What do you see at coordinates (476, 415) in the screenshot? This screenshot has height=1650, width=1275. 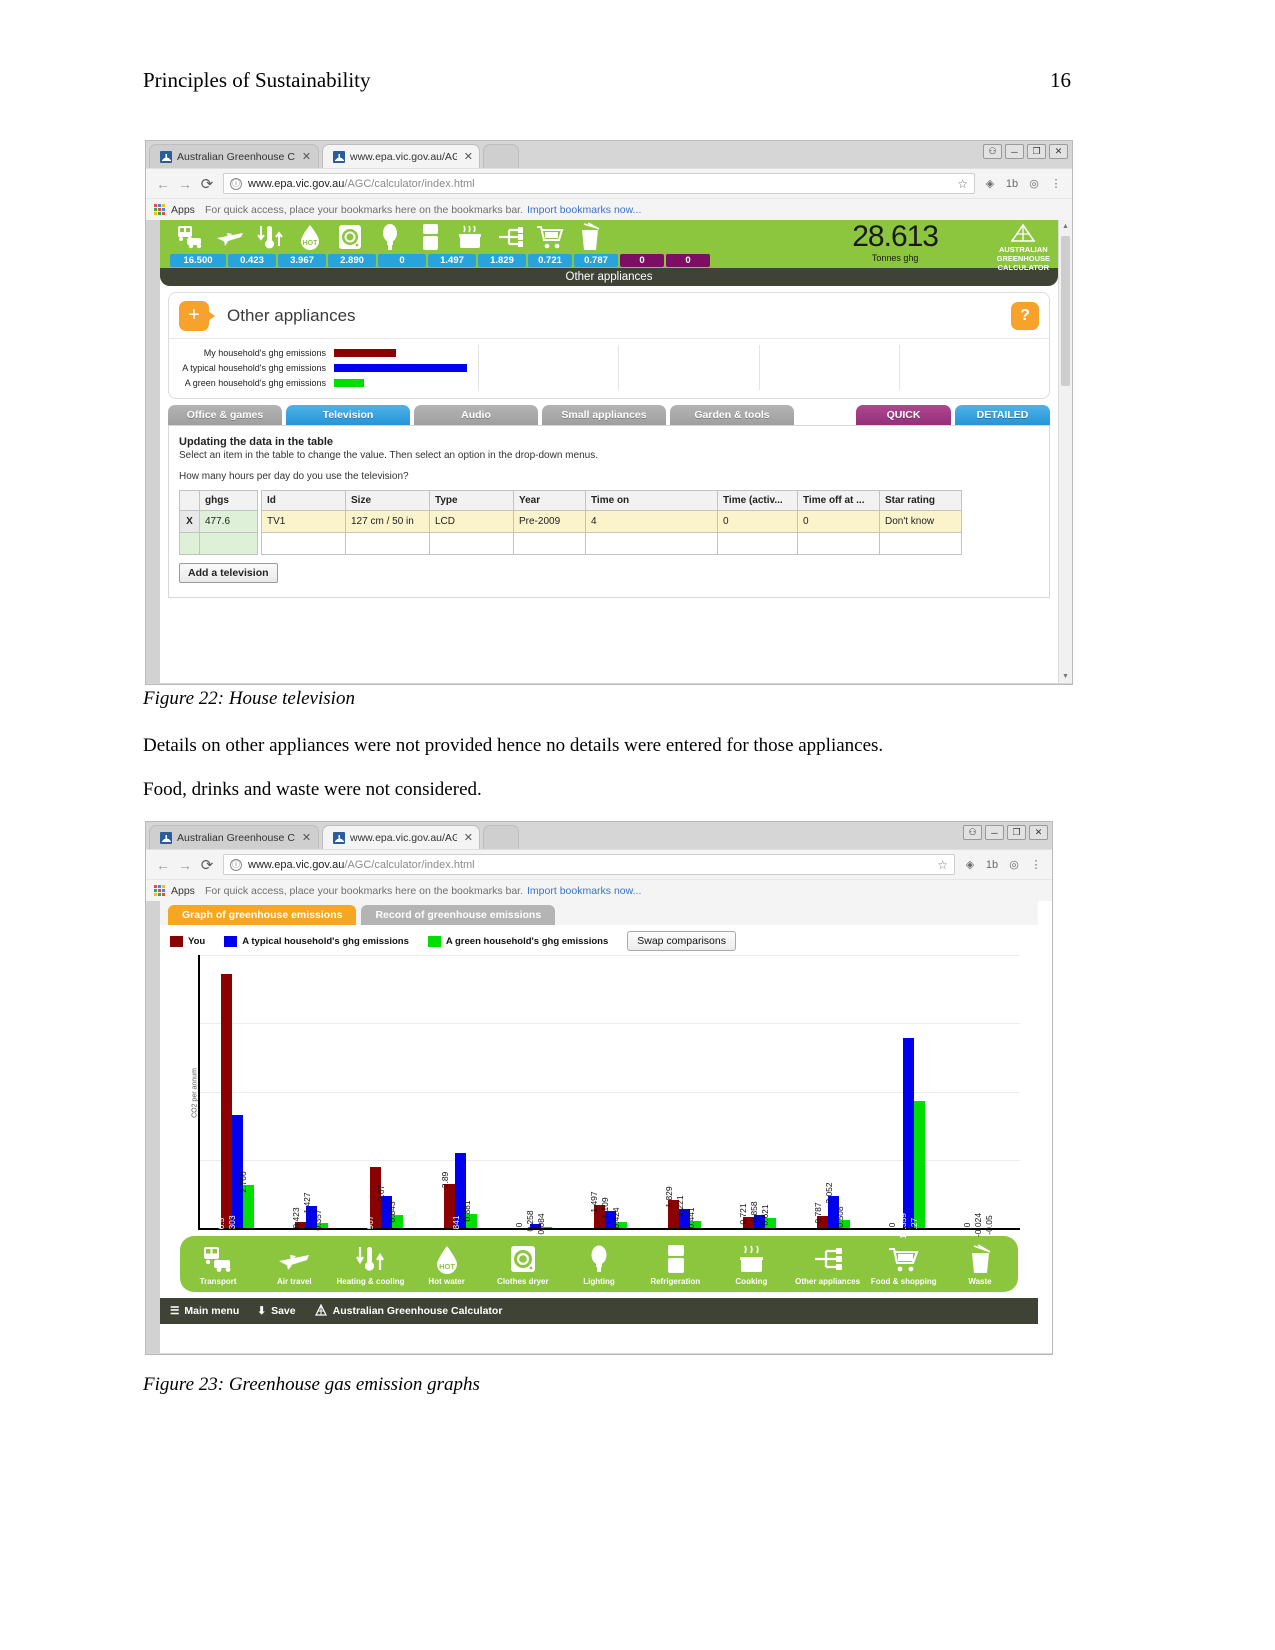 I see `tab-audio: Audio` at bounding box center [476, 415].